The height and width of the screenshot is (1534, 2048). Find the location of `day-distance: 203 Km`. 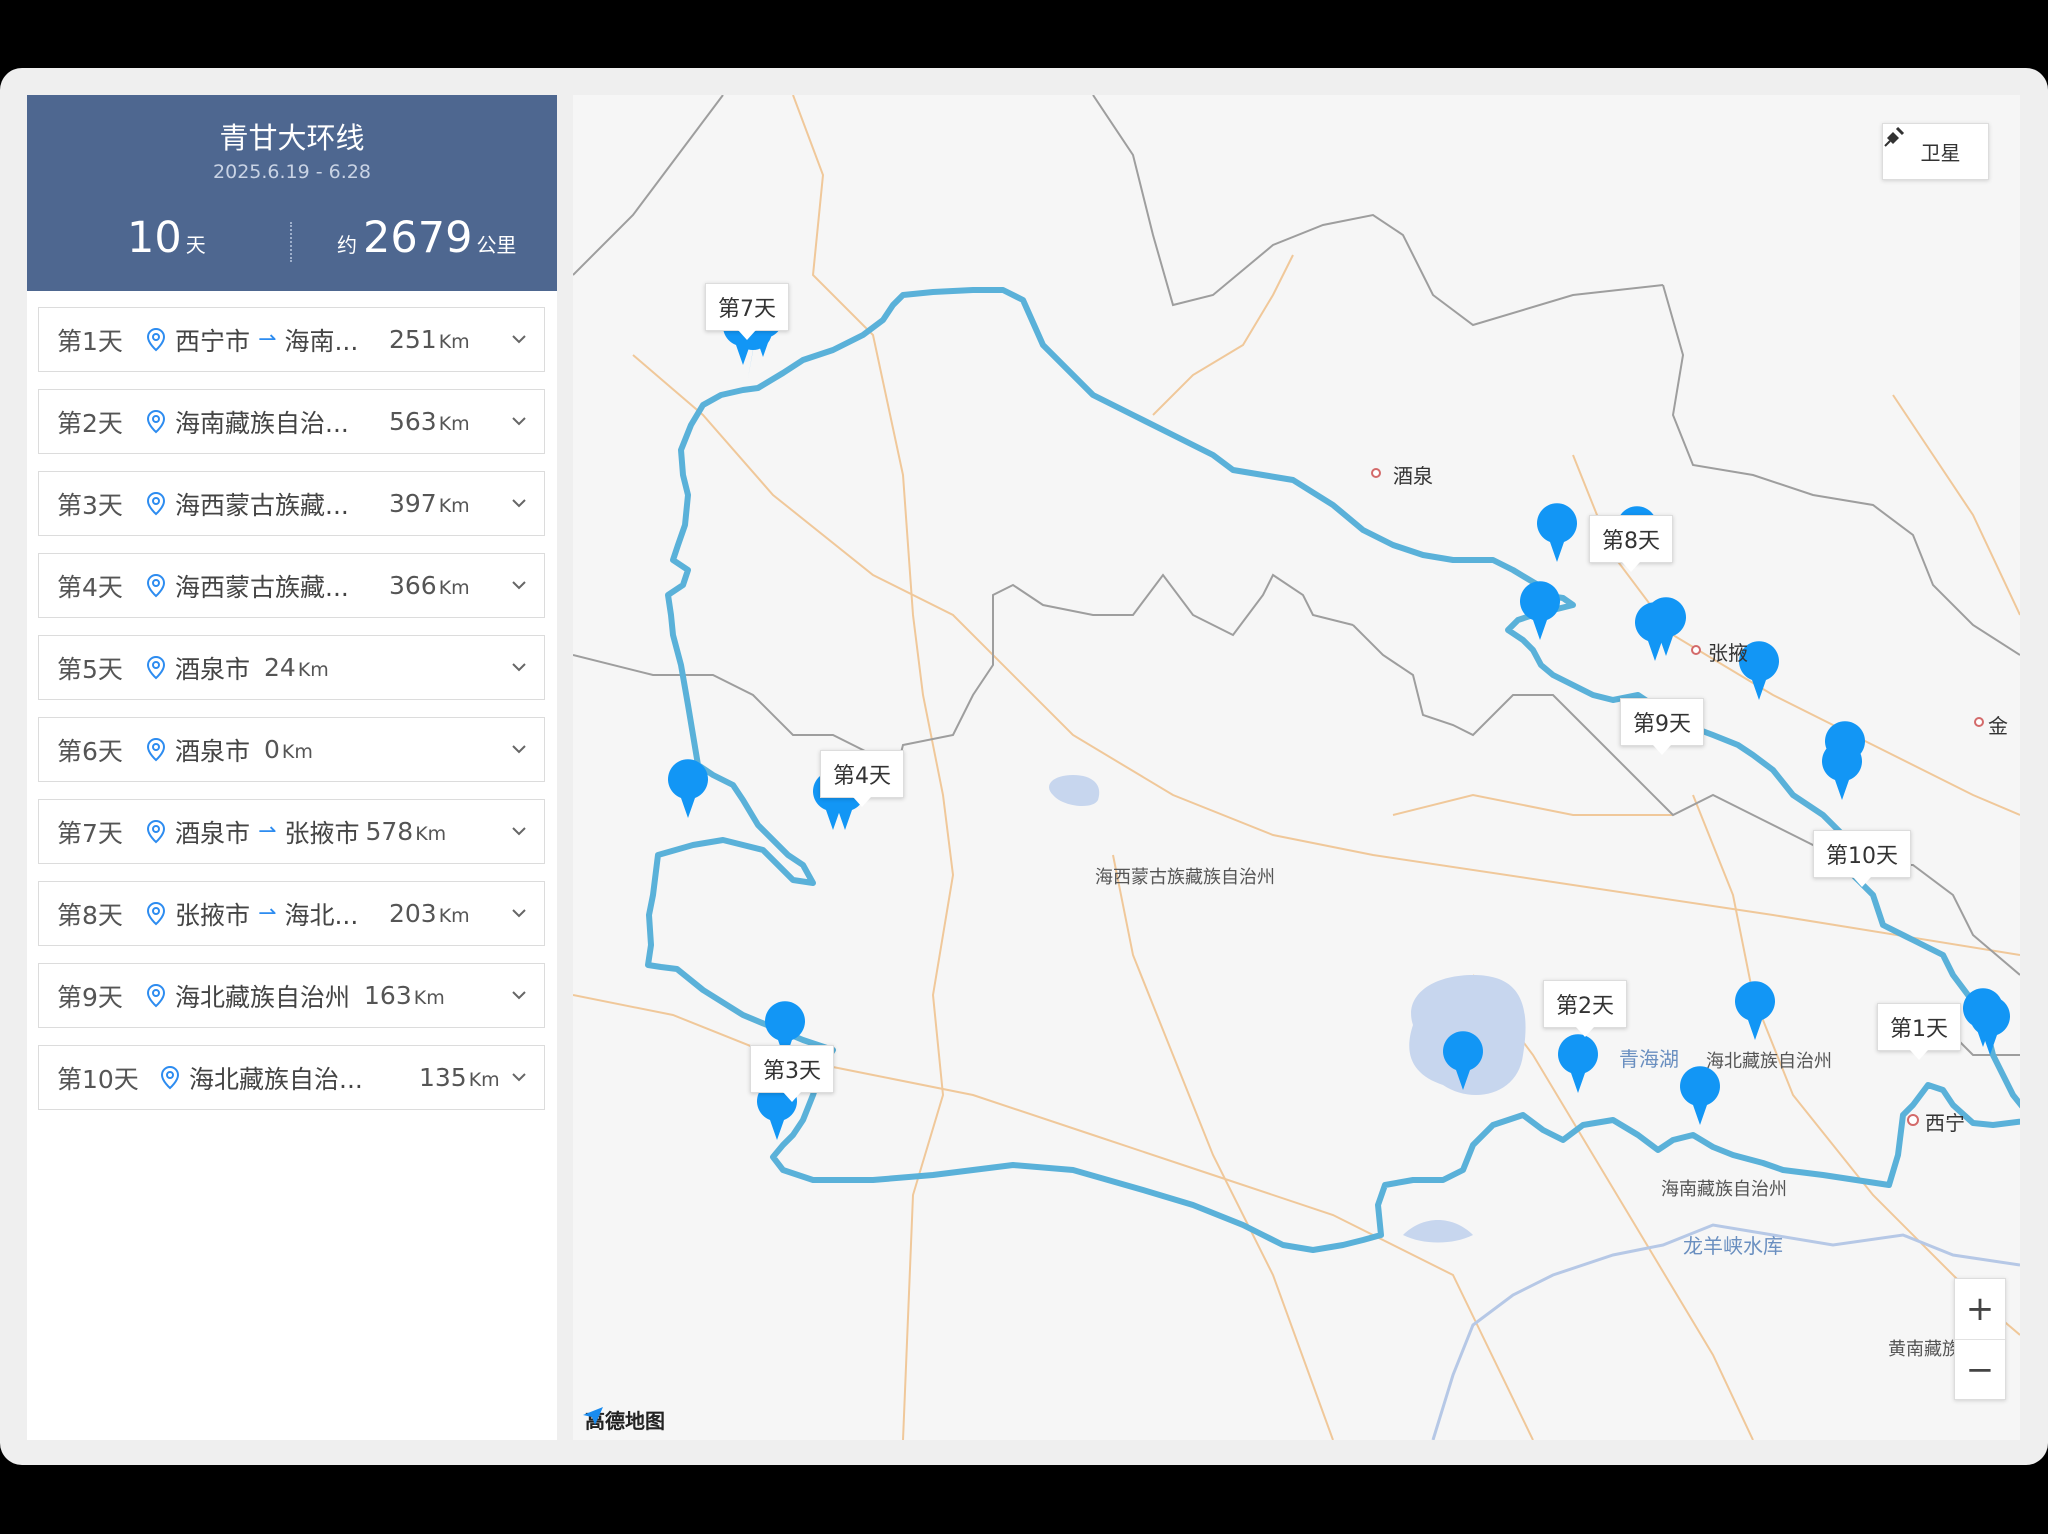

day-distance: 203 Km is located at coordinates (429, 913).